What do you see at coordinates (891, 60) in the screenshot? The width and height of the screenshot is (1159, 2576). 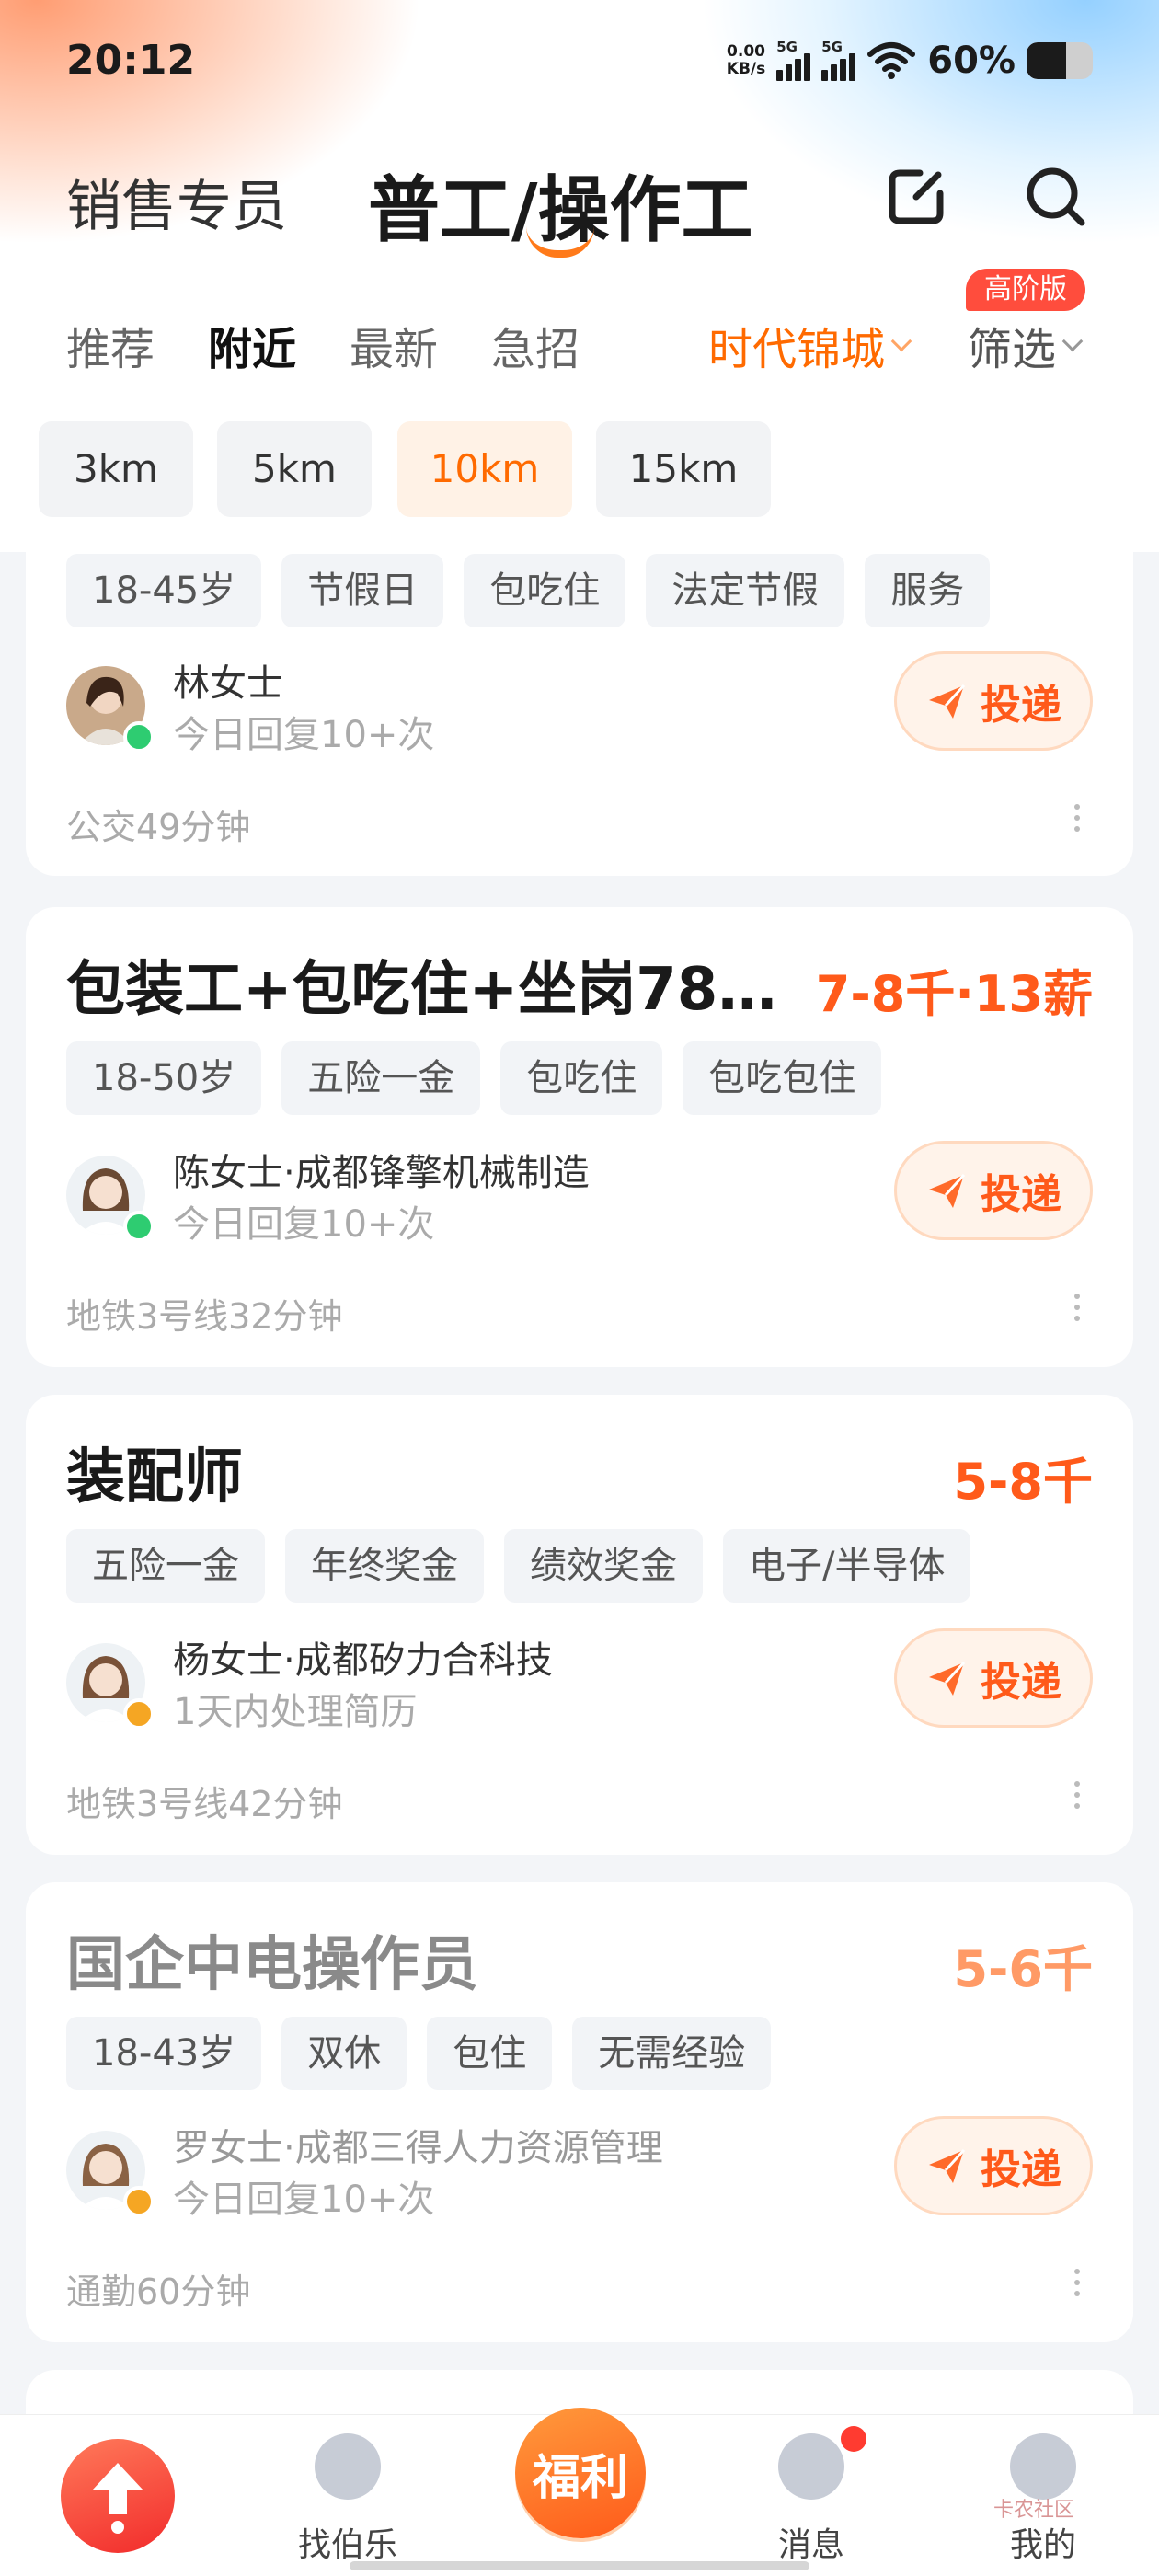 I see `wifi-icon` at bounding box center [891, 60].